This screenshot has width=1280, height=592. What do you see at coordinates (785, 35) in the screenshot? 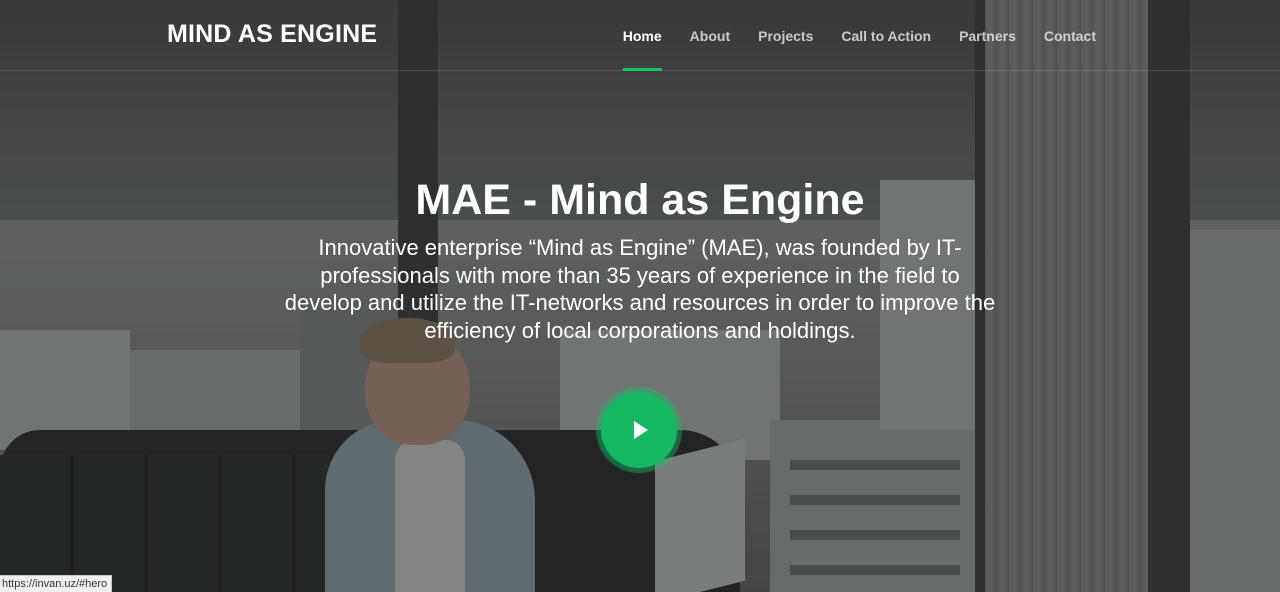
I see `nav-item-projects: Projects` at bounding box center [785, 35].